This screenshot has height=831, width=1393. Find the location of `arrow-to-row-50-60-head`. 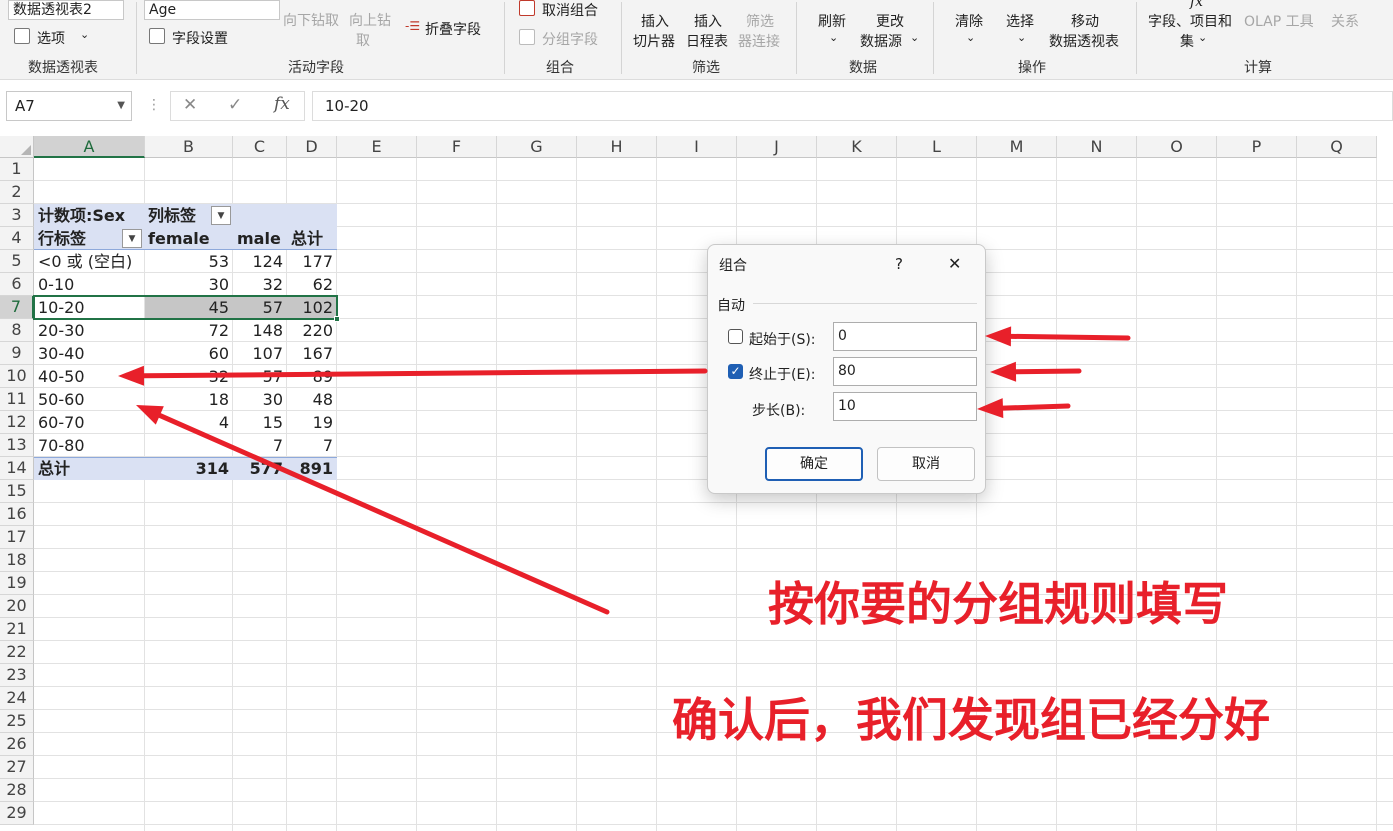

arrow-to-row-50-60-head is located at coordinates (150, 415).